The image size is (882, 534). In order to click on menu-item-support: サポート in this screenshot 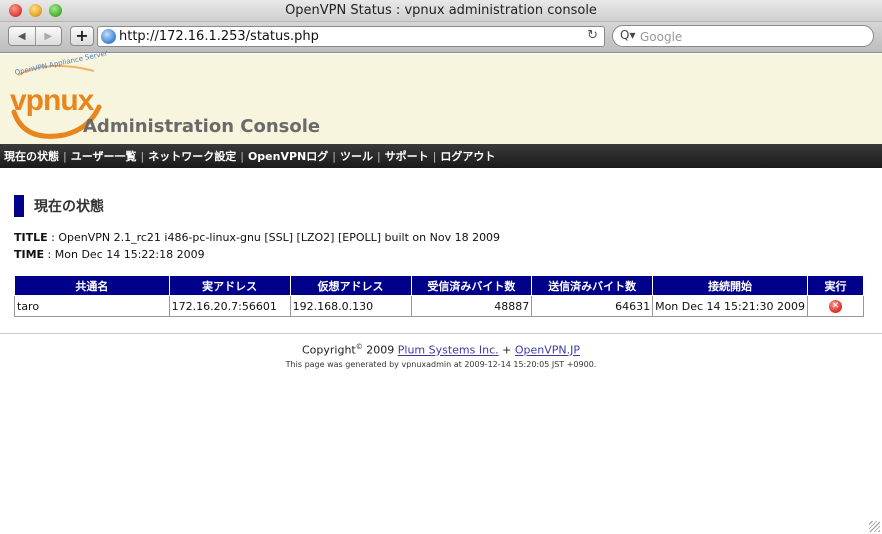, I will do `click(407, 156)`.